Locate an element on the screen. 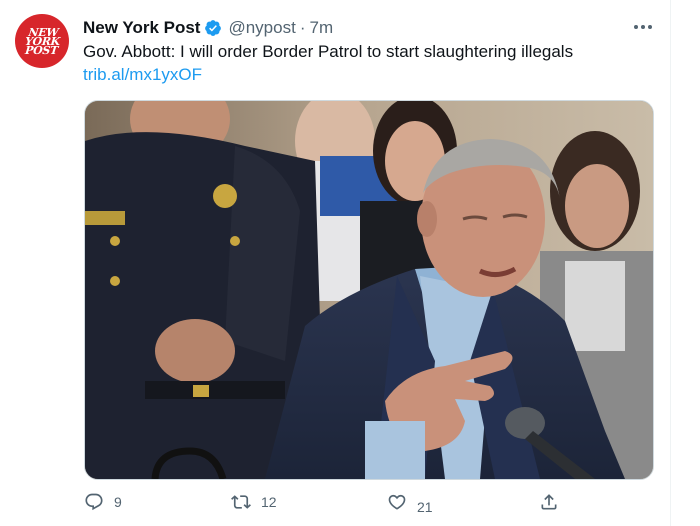  like-button: 21 is located at coordinates (410, 503).